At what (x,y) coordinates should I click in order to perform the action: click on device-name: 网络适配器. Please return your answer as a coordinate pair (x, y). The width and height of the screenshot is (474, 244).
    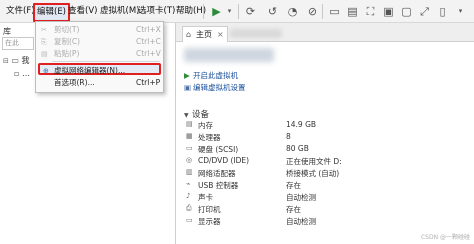
    Looking at the image, I should click on (217, 173).